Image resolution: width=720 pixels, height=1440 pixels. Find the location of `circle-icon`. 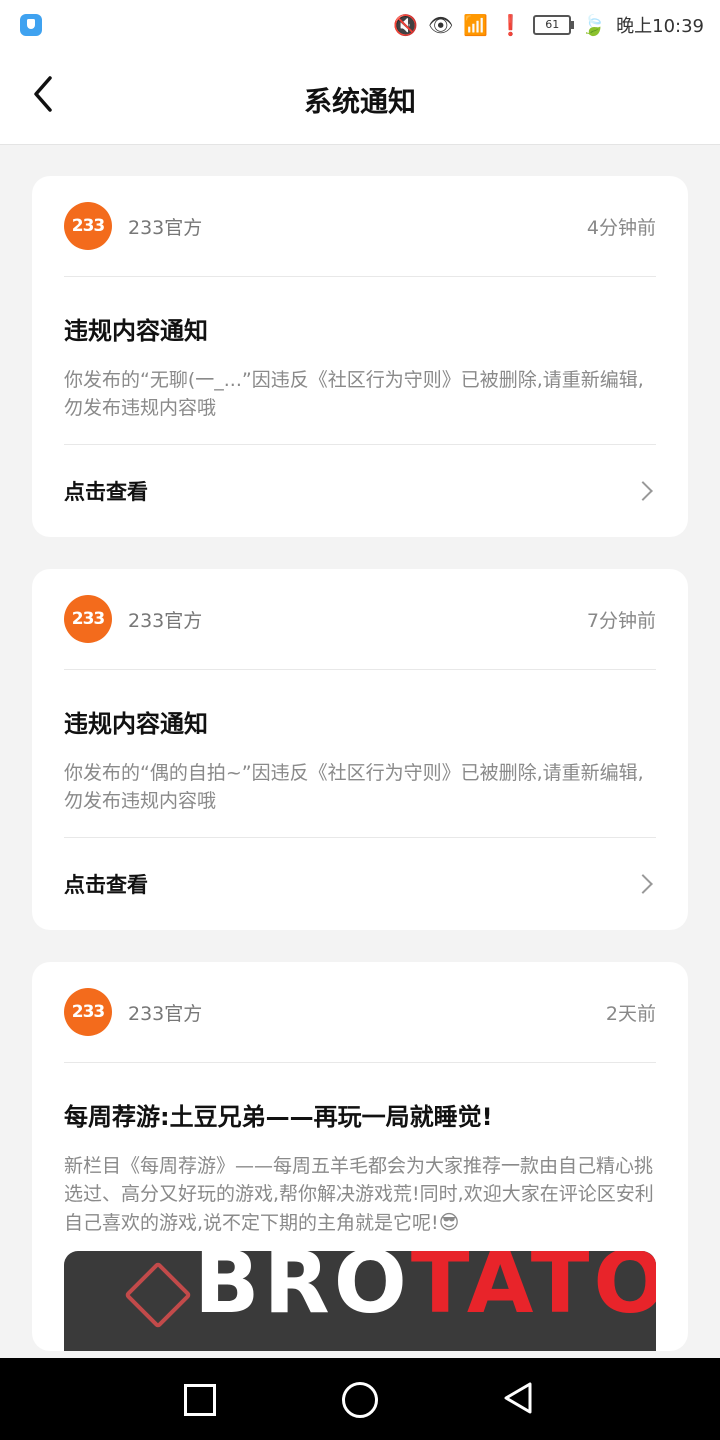

circle-icon is located at coordinates (360, 1400).